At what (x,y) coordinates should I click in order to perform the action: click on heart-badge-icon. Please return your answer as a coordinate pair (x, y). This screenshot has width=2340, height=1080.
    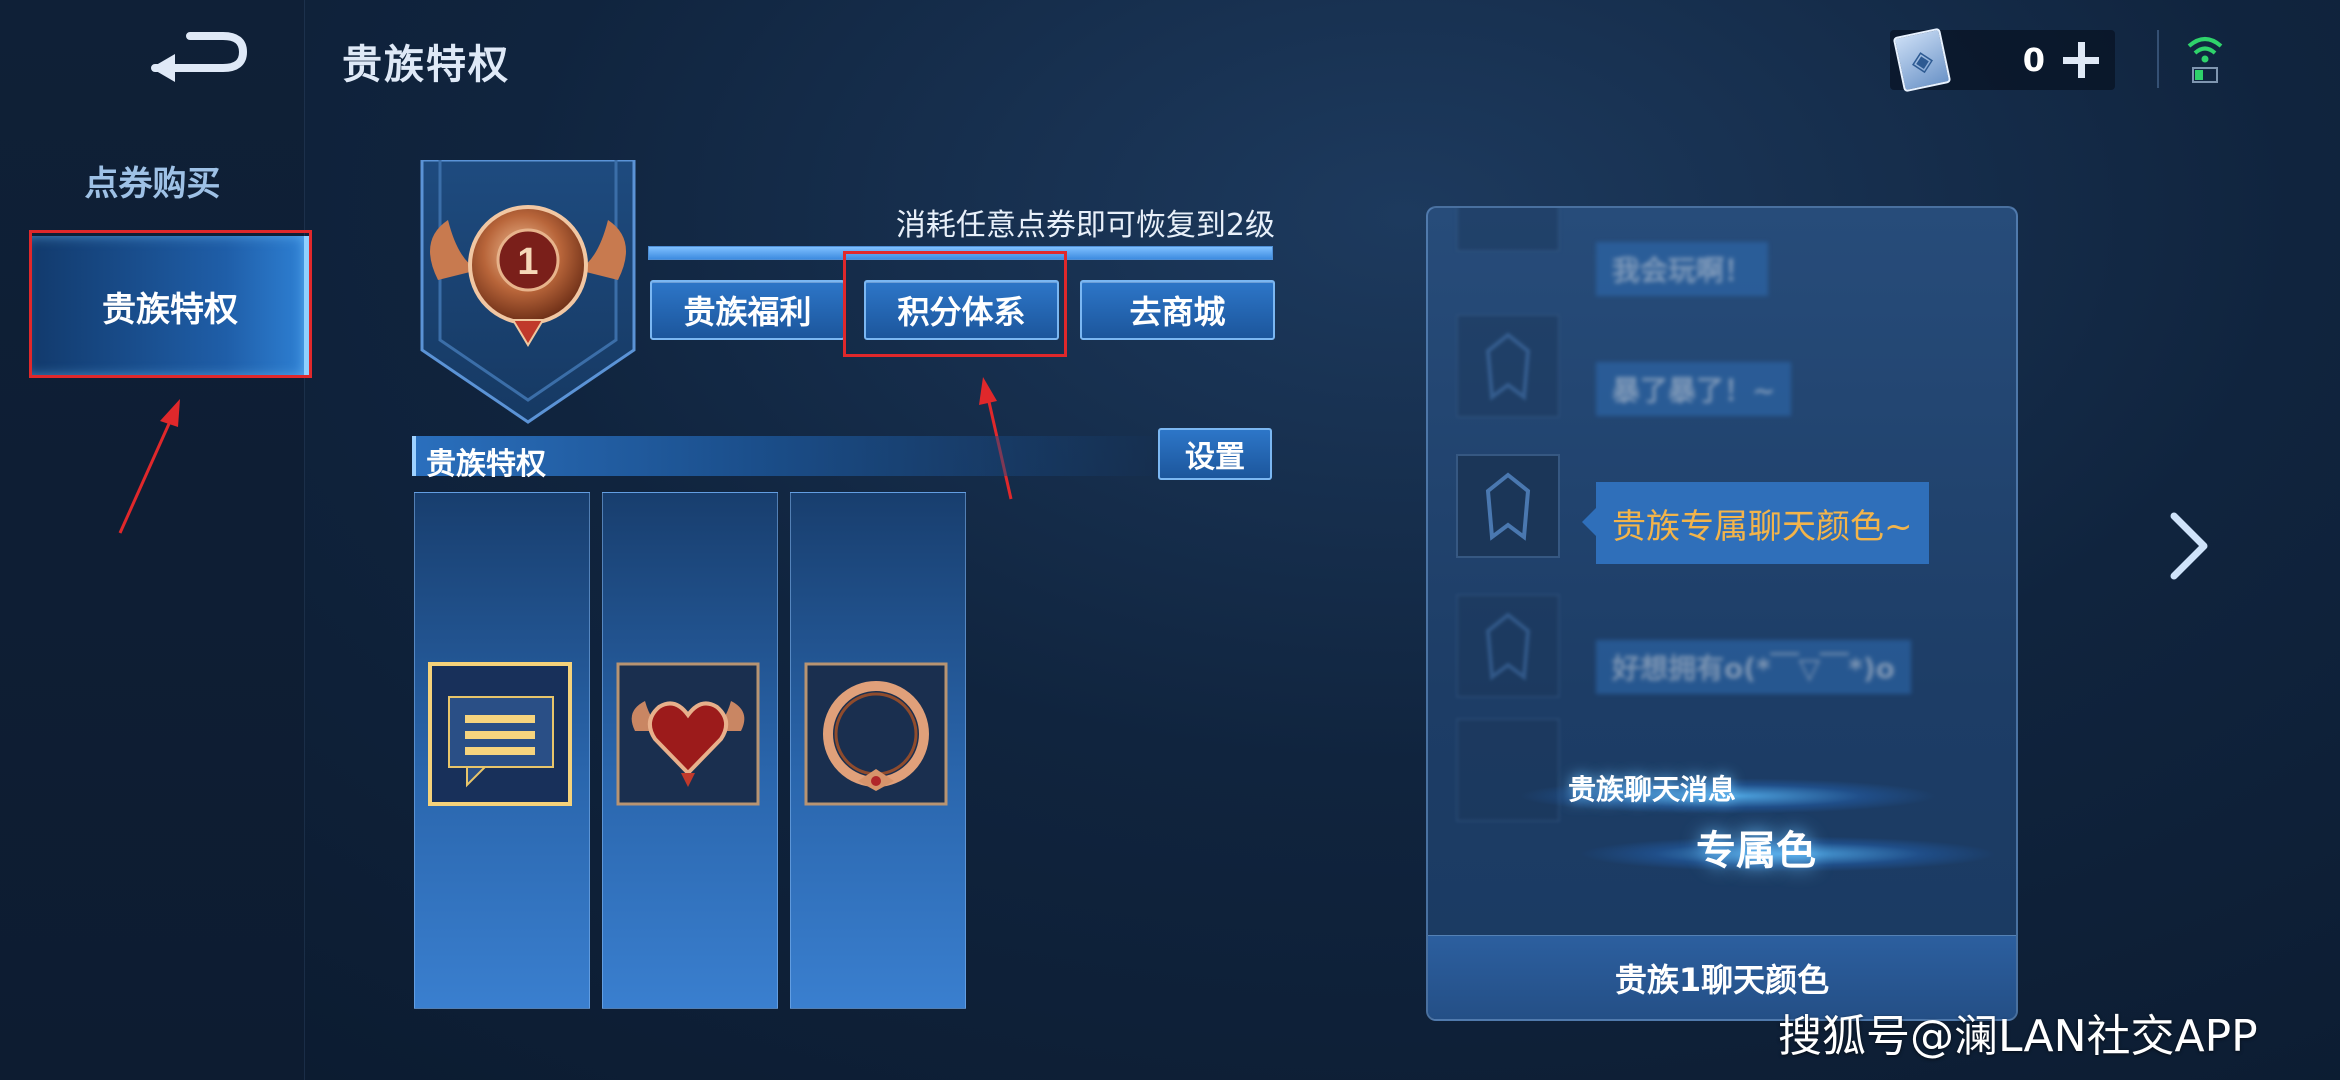
    Looking at the image, I should click on (688, 734).